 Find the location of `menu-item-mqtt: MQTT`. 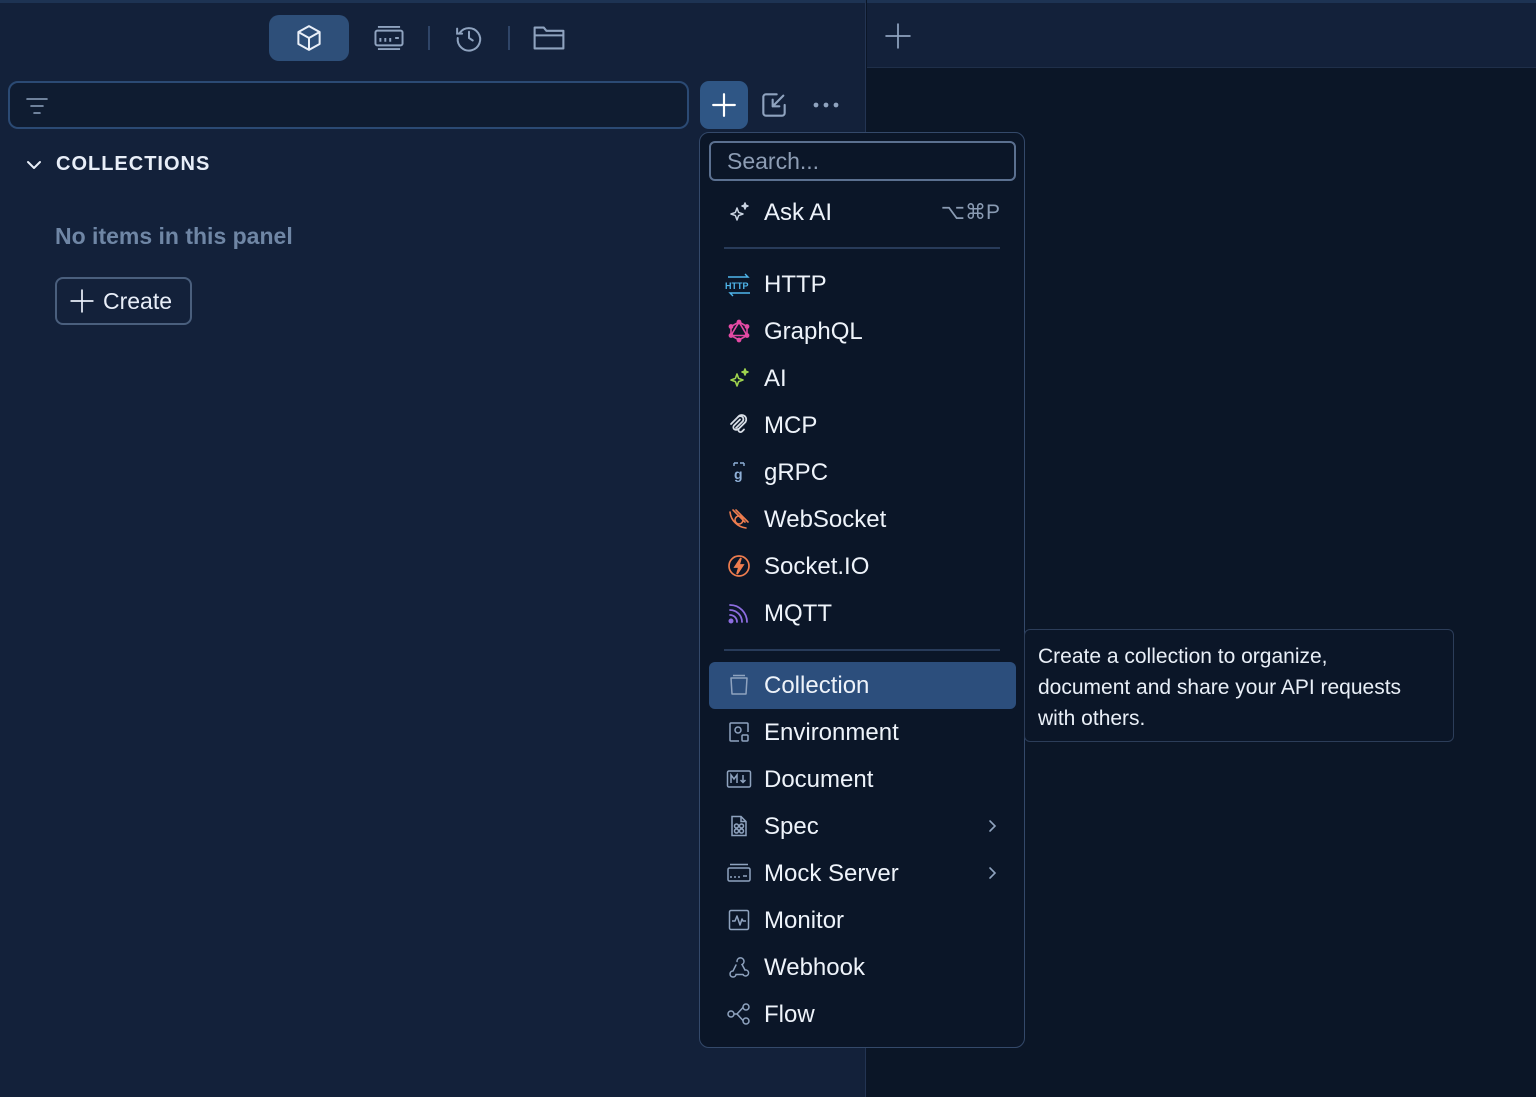

menu-item-mqtt: MQTT is located at coordinates (862, 613).